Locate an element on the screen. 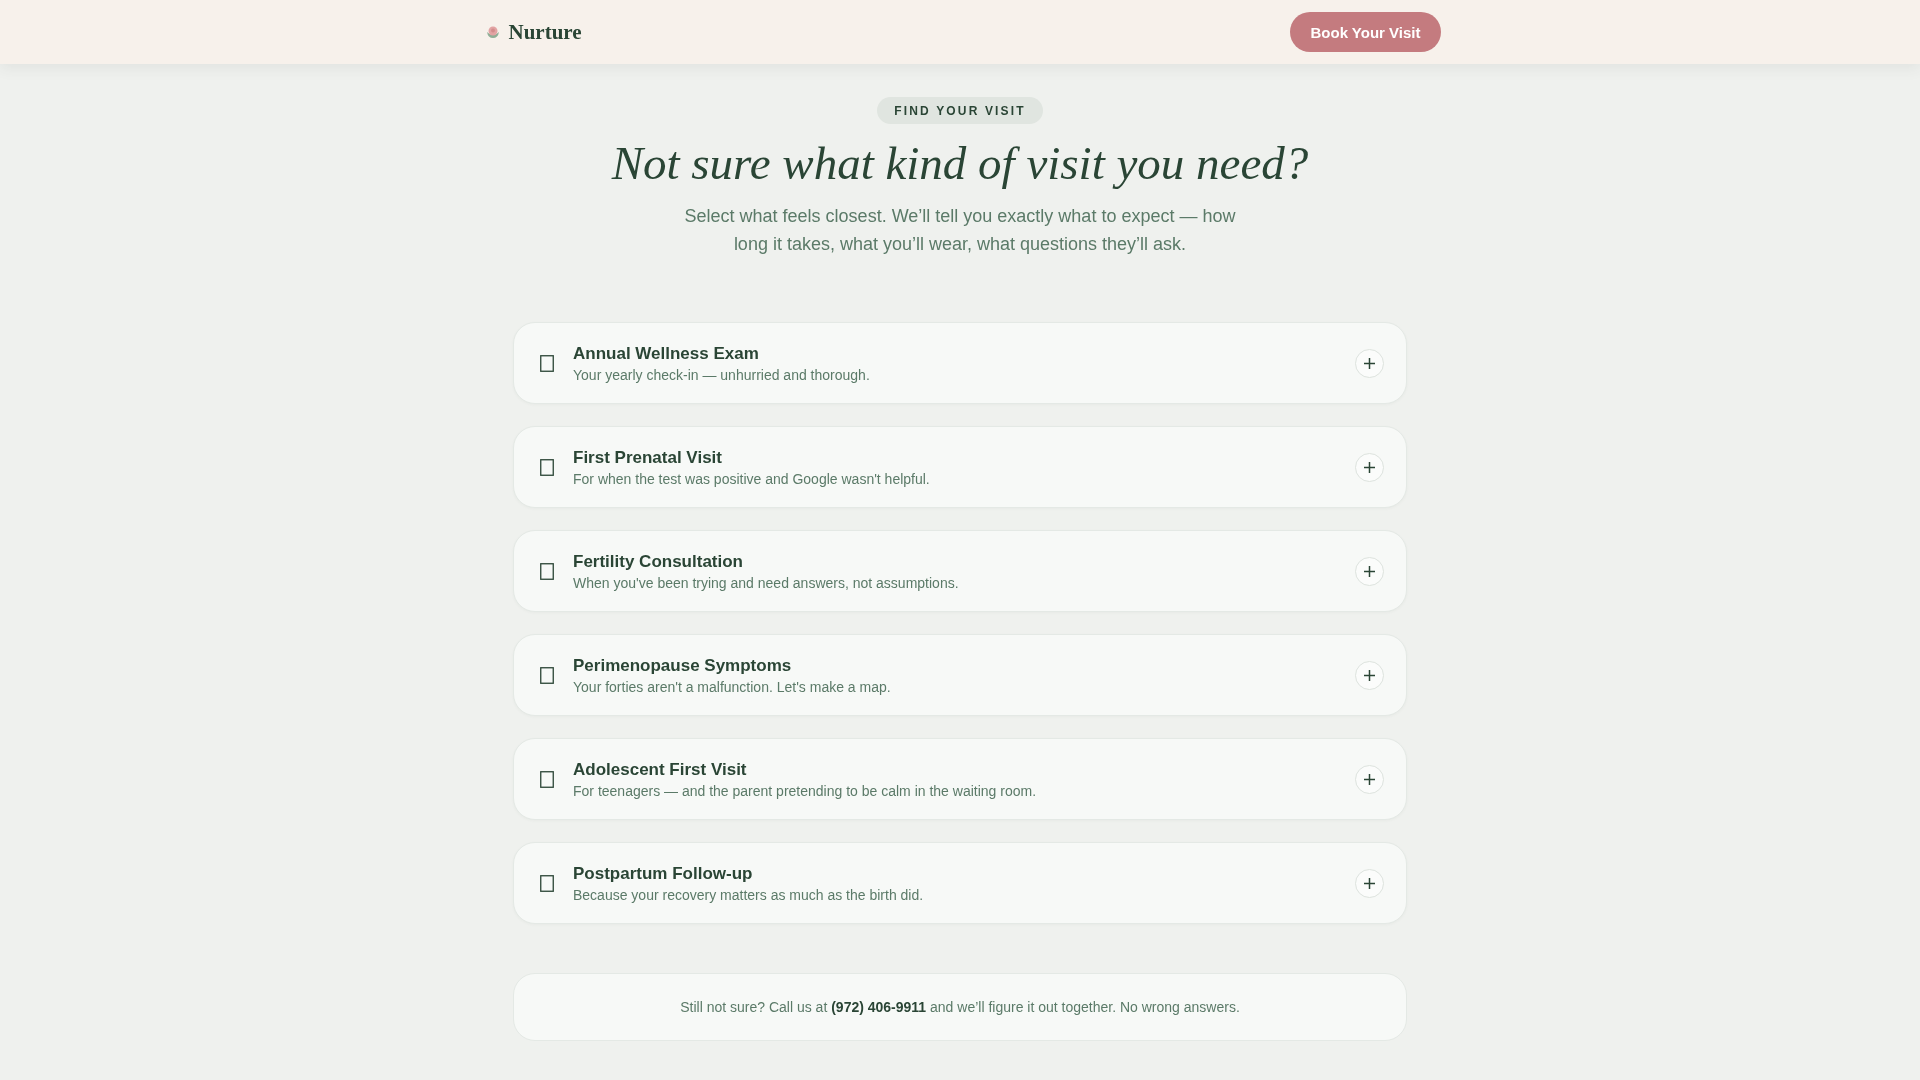 The height and width of the screenshot is (1080, 1920). visit-title: Adolescent First Visit is located at coordinates (660, 769).